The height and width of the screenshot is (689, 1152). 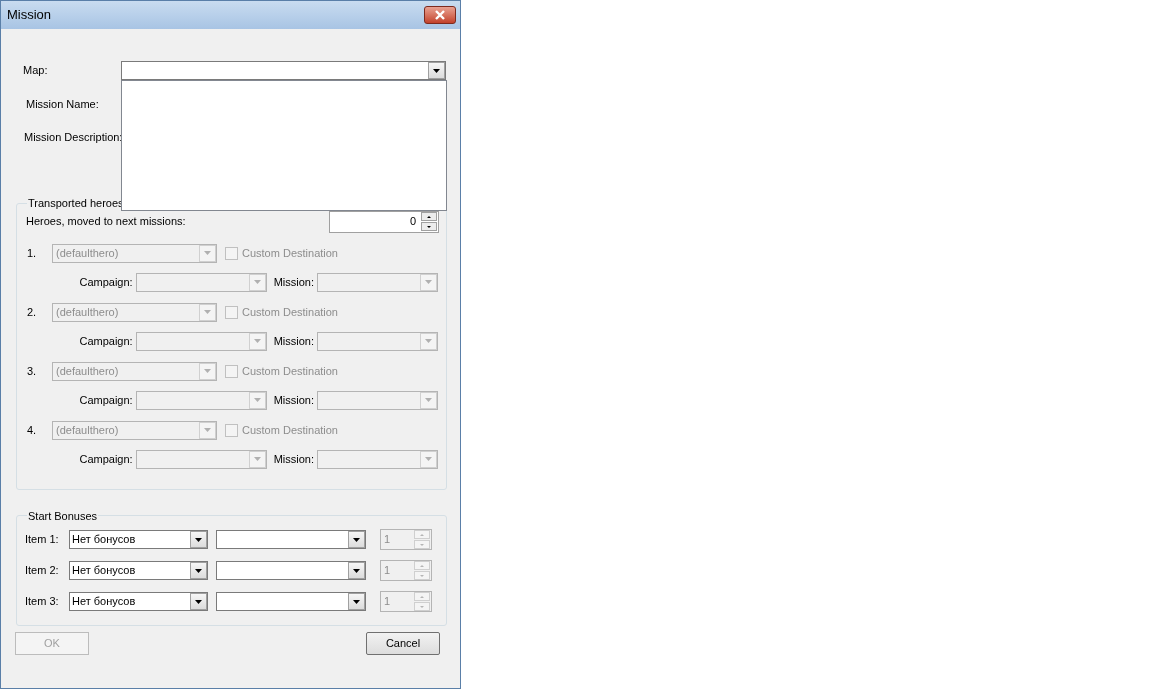 I want to click on mission-text-field, so click(x=284, y=145).